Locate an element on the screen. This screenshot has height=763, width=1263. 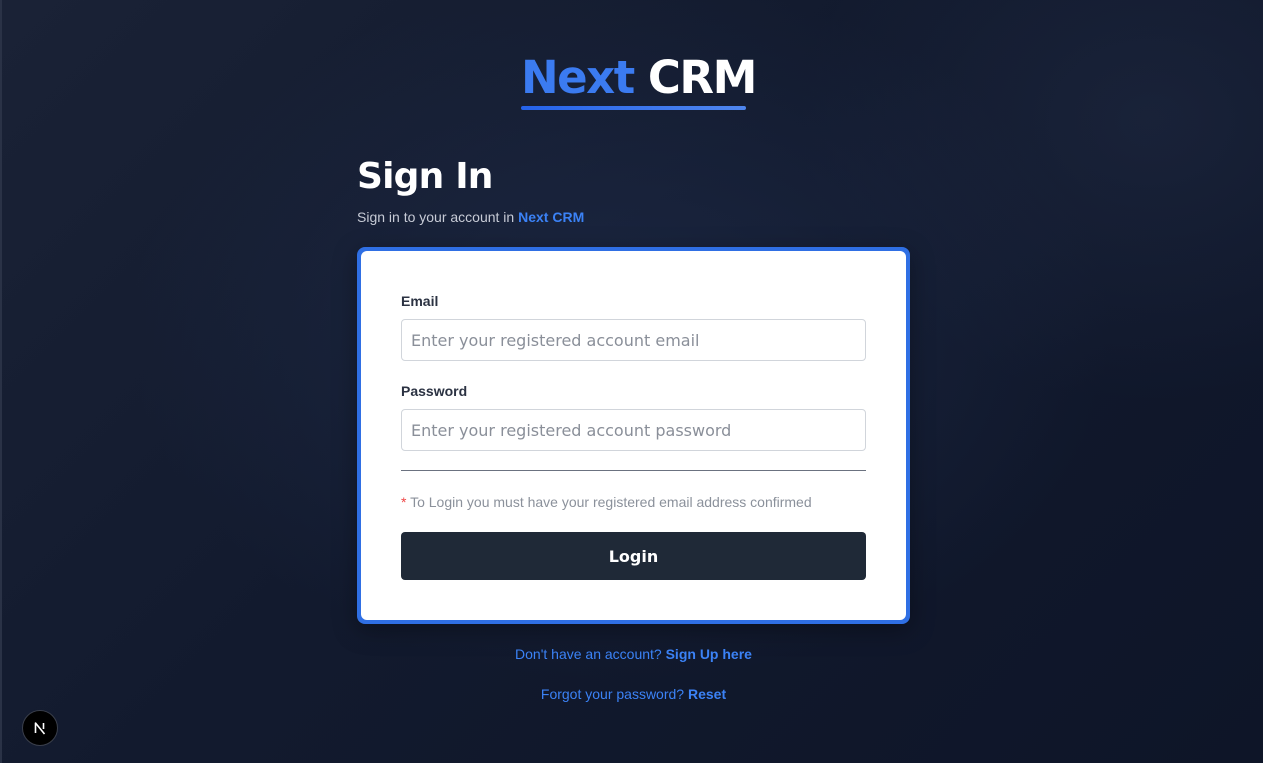
signup-prompt: Don't have an account? Sign Up here is located at coordinates (633, 654).